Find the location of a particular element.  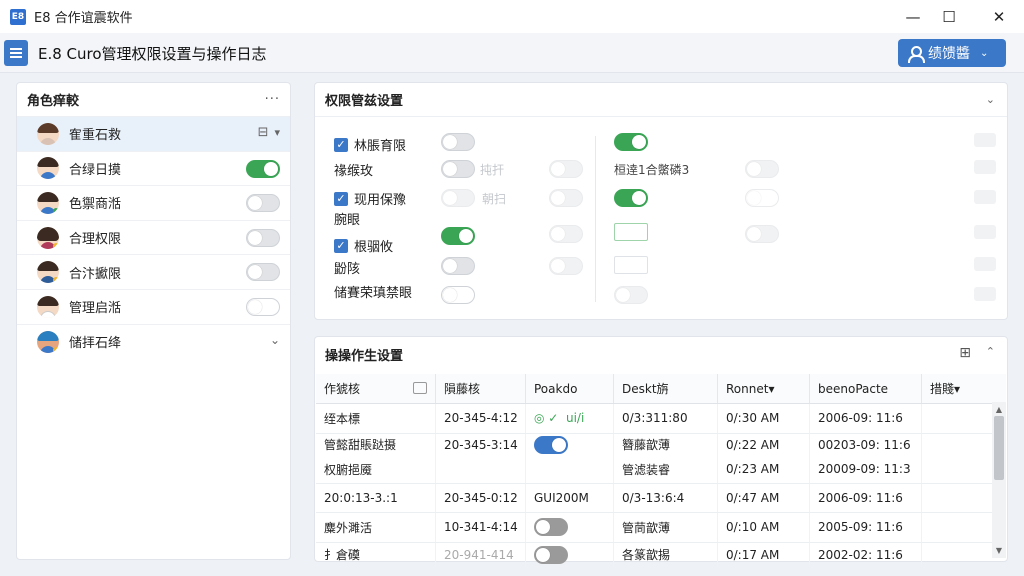

scroll-down-icon: ▼ is located at coordinates (999, 550).